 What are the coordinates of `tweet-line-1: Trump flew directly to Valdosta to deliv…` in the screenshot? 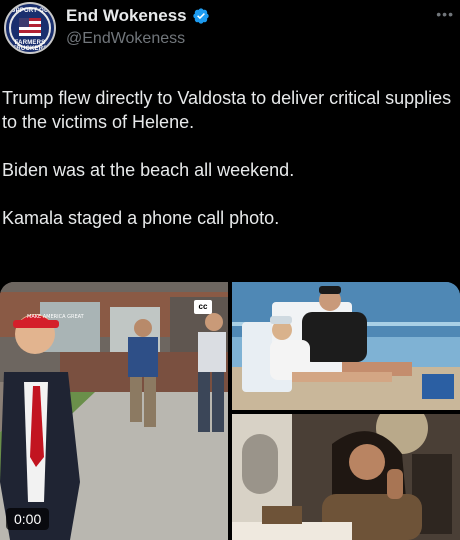 It's located at (227, 110).